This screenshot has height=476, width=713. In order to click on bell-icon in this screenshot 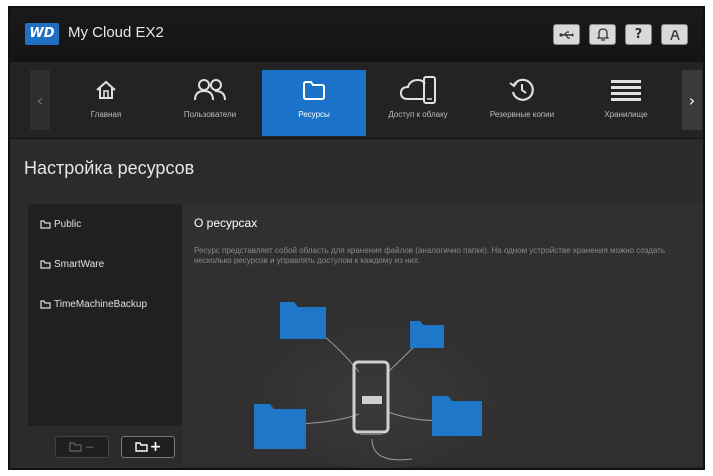, I will do `click(602, 34)`.